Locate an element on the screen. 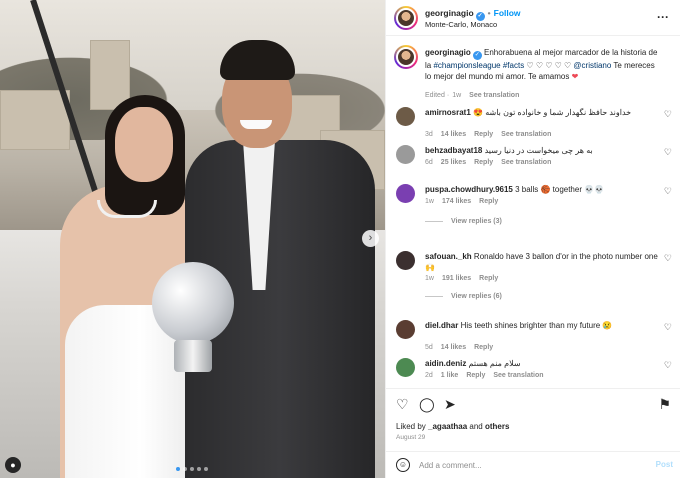 The width and height of the screenshot is (680, 478). commenter-username: amirnosrat1 is located at coordinates (448, 112).